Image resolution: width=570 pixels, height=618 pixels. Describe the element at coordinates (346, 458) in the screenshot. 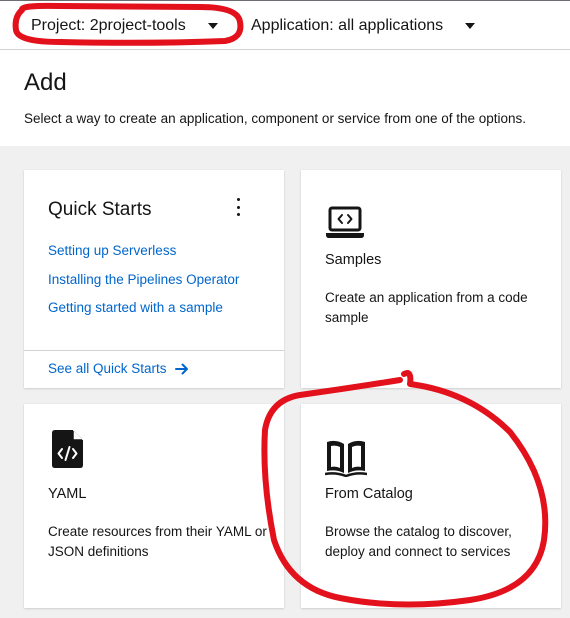

I see `book-open-icon` at that location.